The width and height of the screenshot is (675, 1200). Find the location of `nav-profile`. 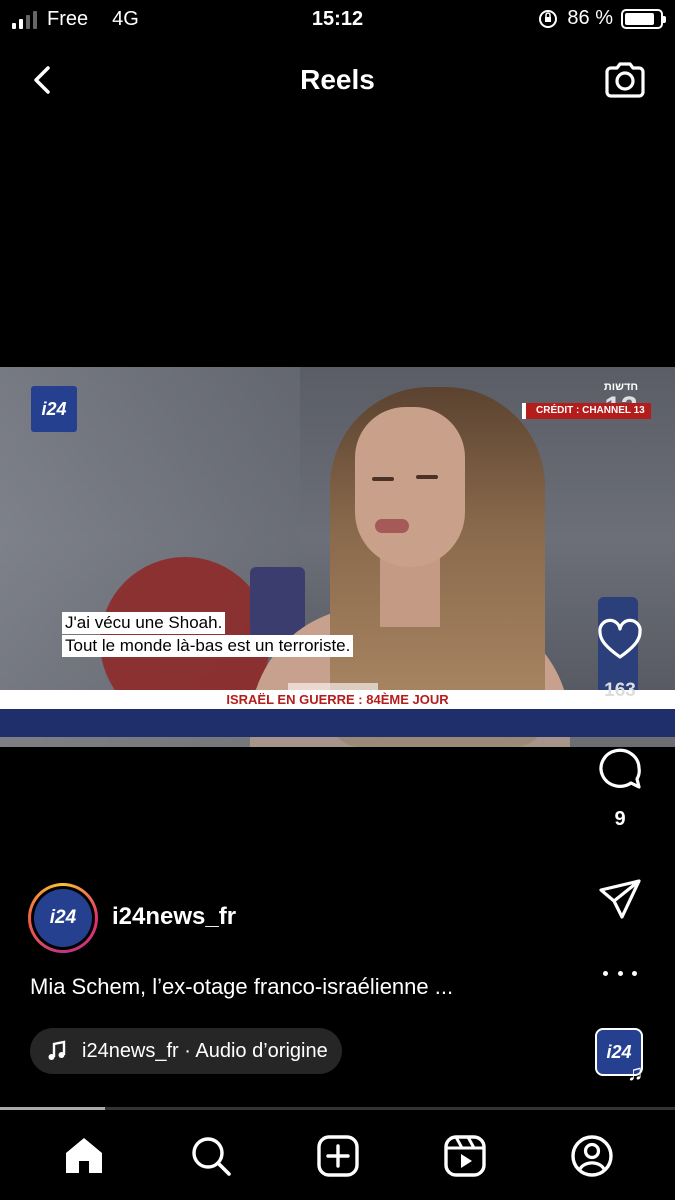

nav-profile is located at coordinates (592, 1156).